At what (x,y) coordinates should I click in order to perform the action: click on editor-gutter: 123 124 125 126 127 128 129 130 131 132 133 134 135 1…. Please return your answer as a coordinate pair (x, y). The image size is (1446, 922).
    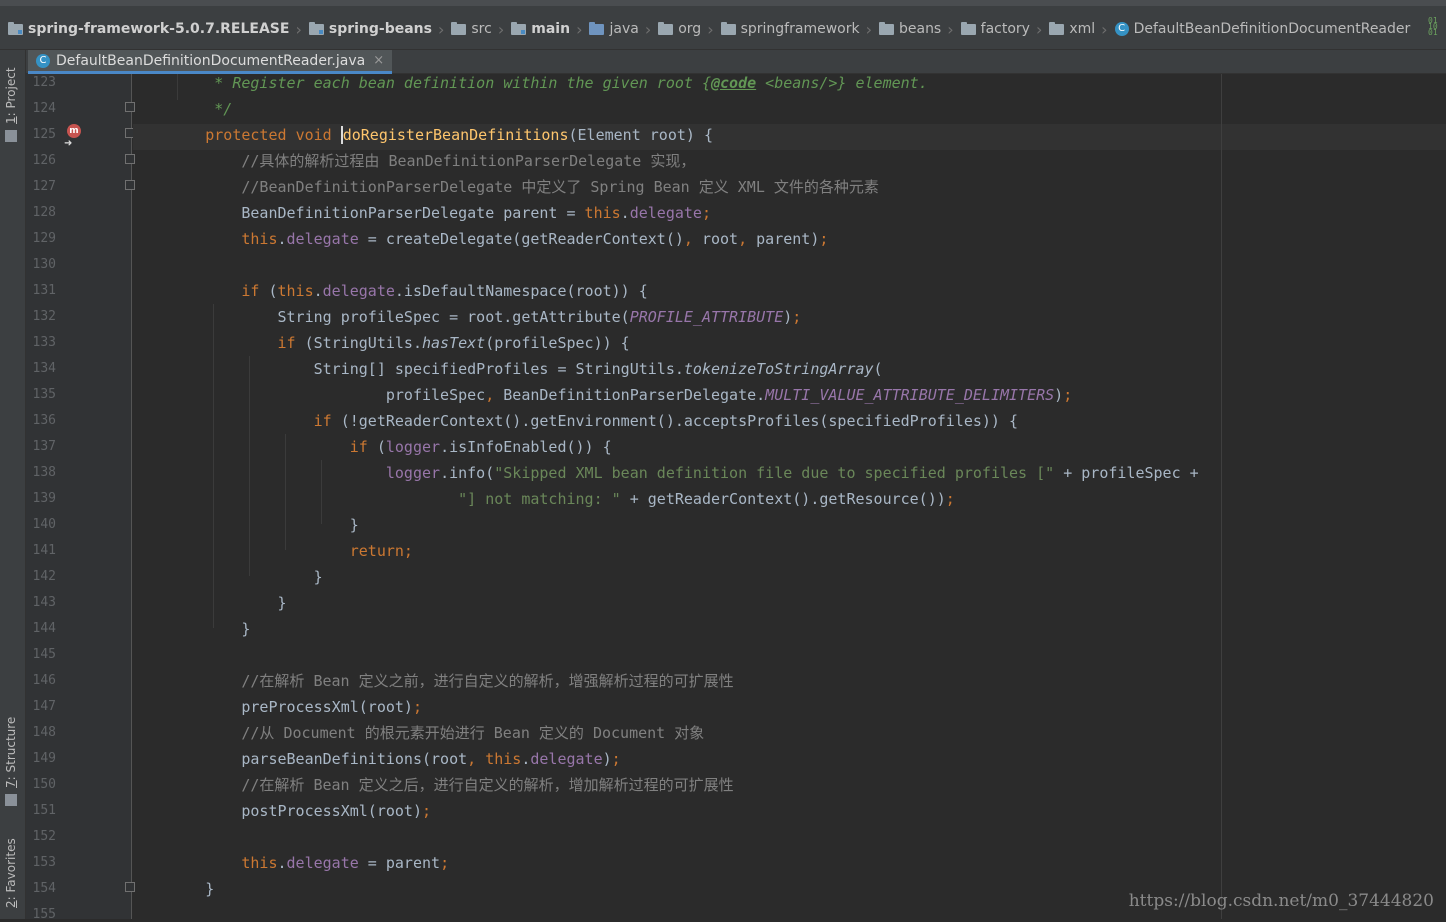
    Looking at the image, I should click on (80, 498).